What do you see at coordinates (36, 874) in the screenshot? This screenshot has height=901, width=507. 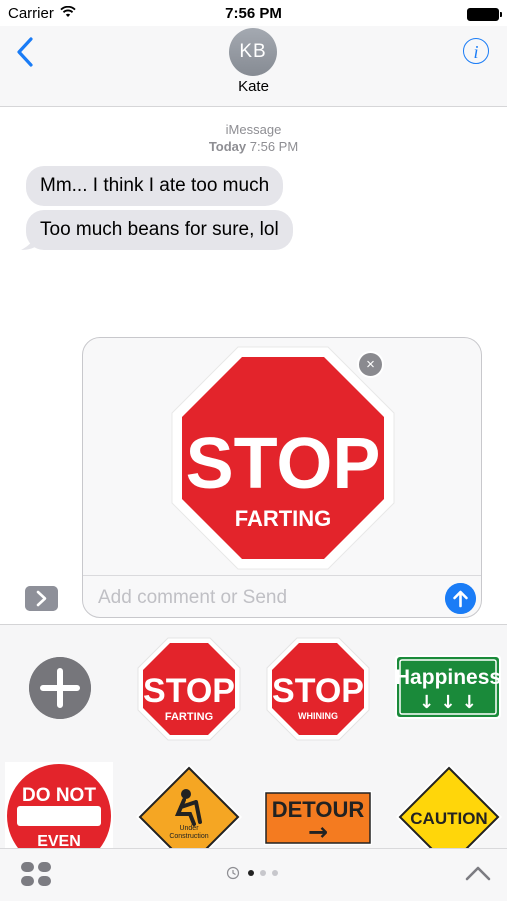 I see `app-drawer-grid-icon` at bounding box center [36, 874].